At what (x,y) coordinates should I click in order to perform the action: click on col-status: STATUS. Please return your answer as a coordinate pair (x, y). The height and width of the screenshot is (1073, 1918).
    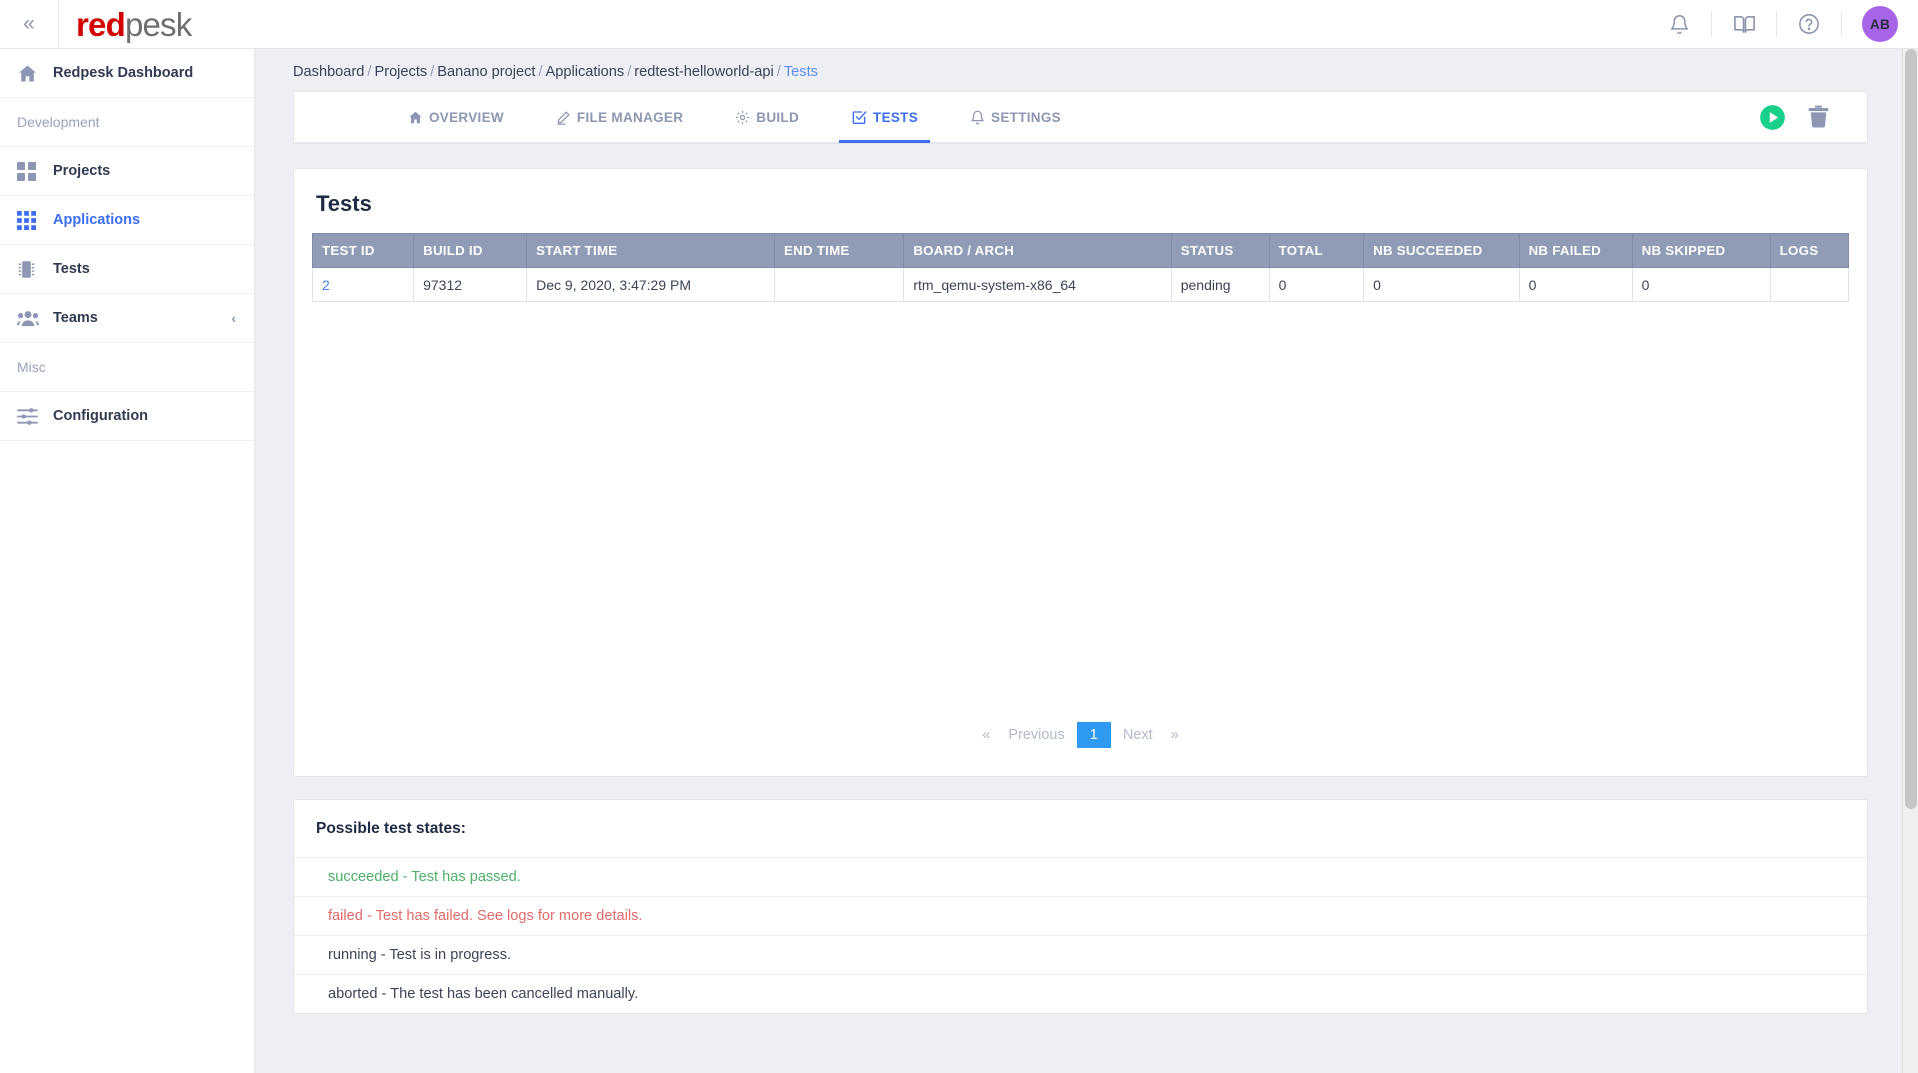
    Looking at the image, I should click on (1220, 250).